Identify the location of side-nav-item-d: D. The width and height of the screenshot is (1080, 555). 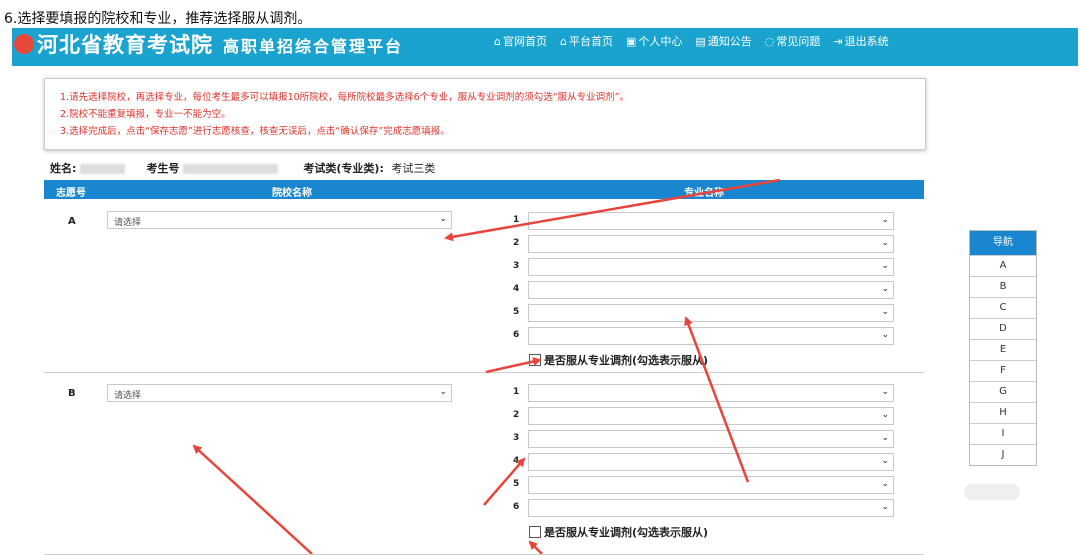
(1003, 328).